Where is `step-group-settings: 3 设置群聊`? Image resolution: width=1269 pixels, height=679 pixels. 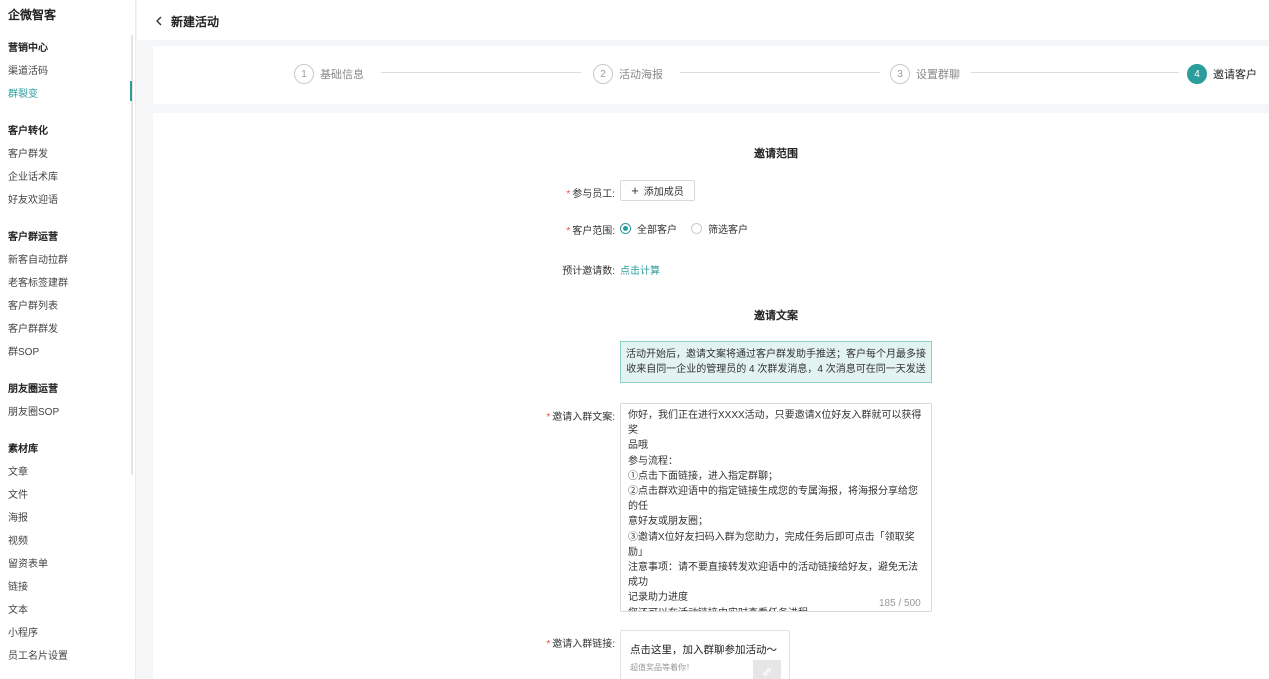 step-group-settings: 3 设置群聊 is located at coordinates (925, 74).